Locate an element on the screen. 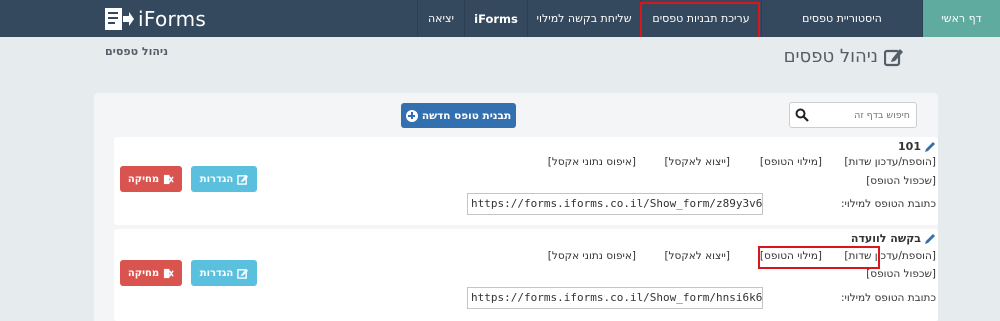 The height and width of the screenshot is (321, 1000). nav-home: דף ראשי is located at coordinates (961, 18).